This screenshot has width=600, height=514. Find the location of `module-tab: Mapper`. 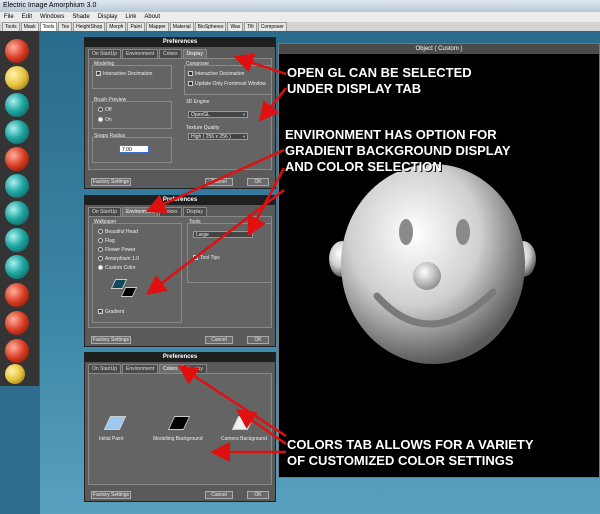

module-tab: Mapper is located at coordinates (157, 26).